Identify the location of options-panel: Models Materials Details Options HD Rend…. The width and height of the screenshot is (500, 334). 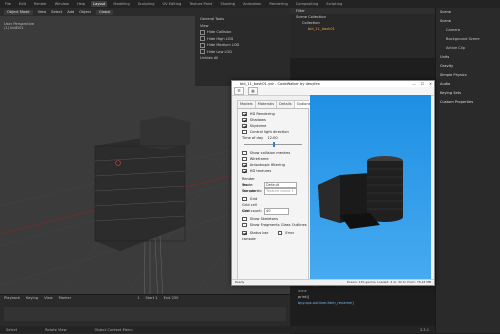
(275, 190).